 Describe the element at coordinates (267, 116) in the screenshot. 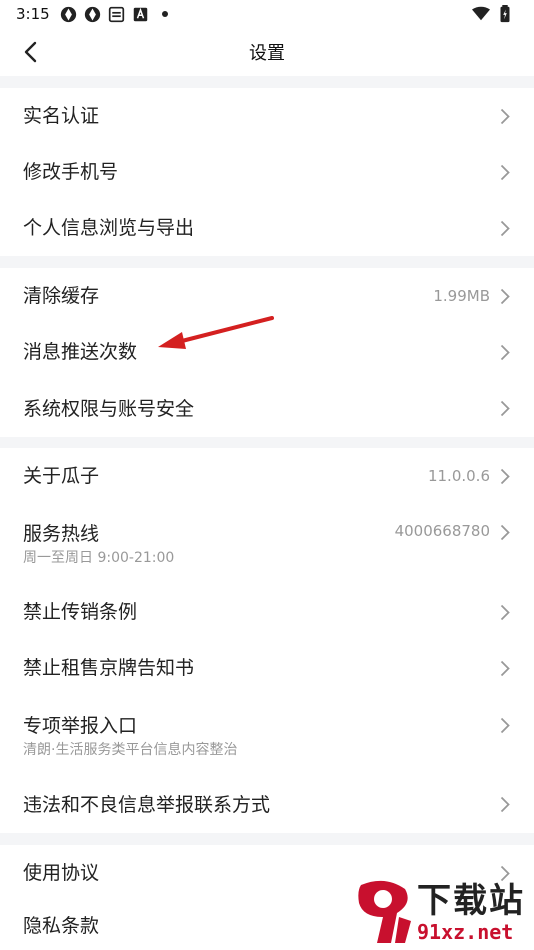

I see `settings-item-real-name-auth: 实名认证` at that location.